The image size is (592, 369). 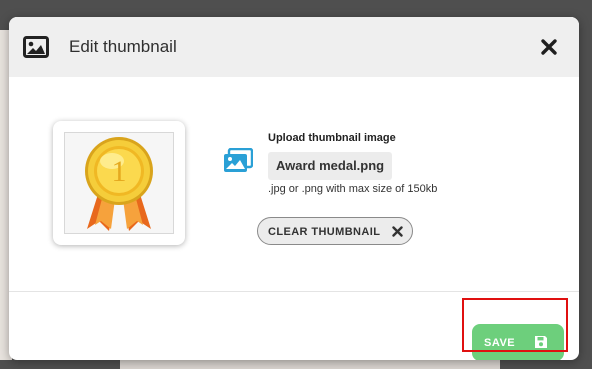 I want to click on clear-thumbnail-button: CLEAR THUMBNAIL, so click(x=335, y=231).